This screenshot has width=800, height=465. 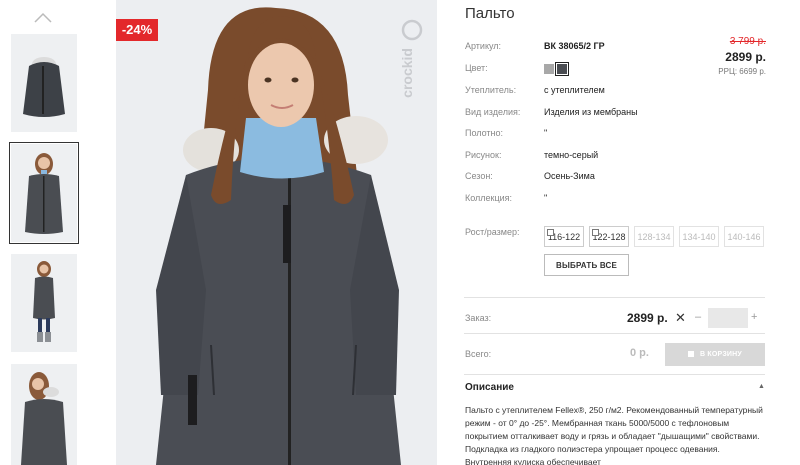 I want to click on total-label: Всего:, so click(x=478, y=354).